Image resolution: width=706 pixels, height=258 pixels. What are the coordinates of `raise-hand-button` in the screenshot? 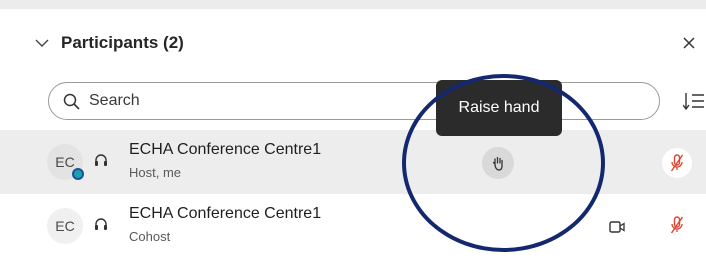 It's located at (498, 163).